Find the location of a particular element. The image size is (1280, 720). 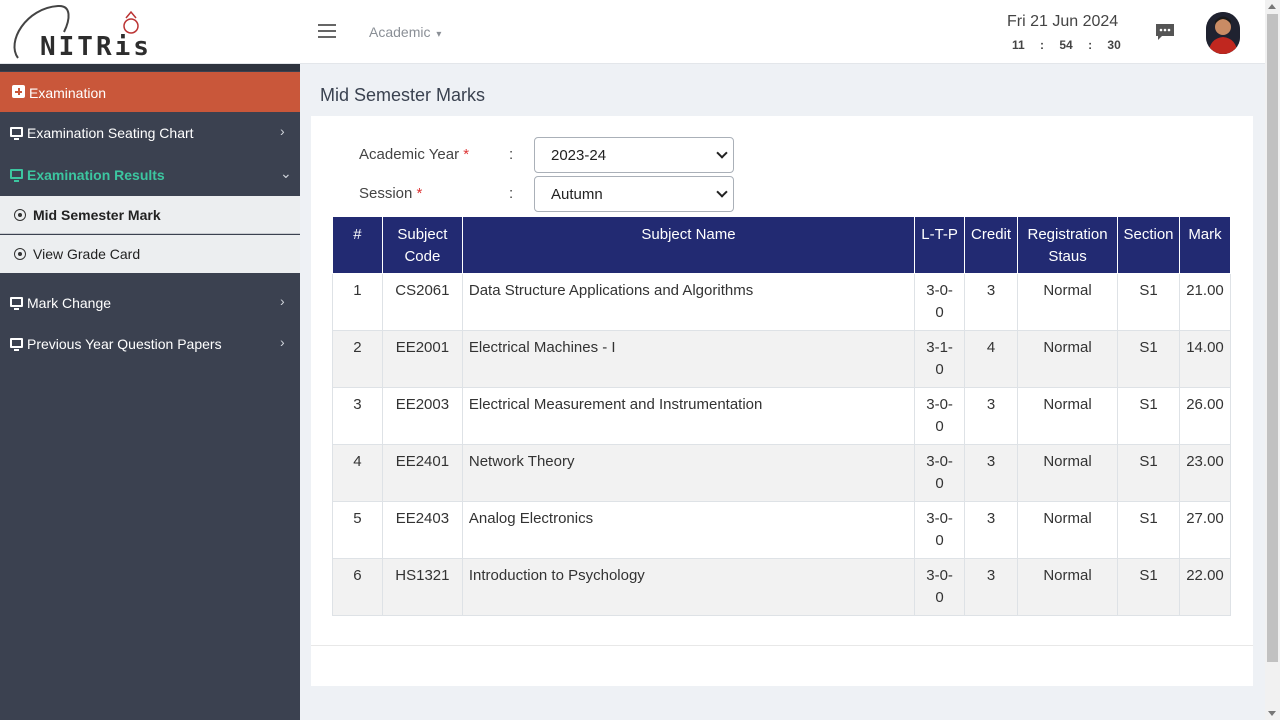

sidebar-item-label: Mark Change is located at coordinates (69, 303).